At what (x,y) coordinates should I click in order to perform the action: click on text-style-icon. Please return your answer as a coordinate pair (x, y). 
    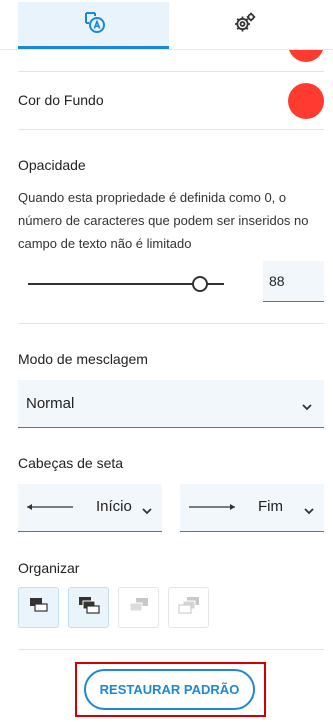
    Looking at the image, I should click on (94, 24).